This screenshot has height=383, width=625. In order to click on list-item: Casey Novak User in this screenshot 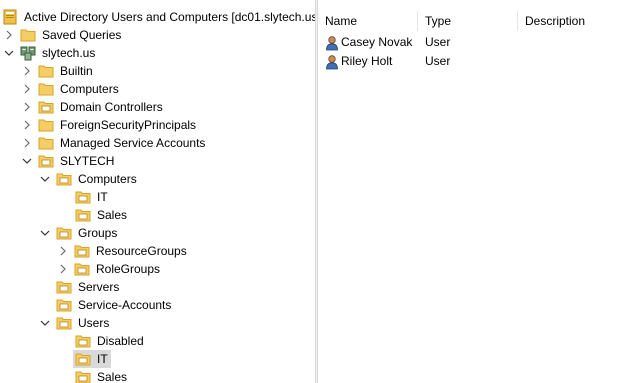, I will do `click(471, 42)`.